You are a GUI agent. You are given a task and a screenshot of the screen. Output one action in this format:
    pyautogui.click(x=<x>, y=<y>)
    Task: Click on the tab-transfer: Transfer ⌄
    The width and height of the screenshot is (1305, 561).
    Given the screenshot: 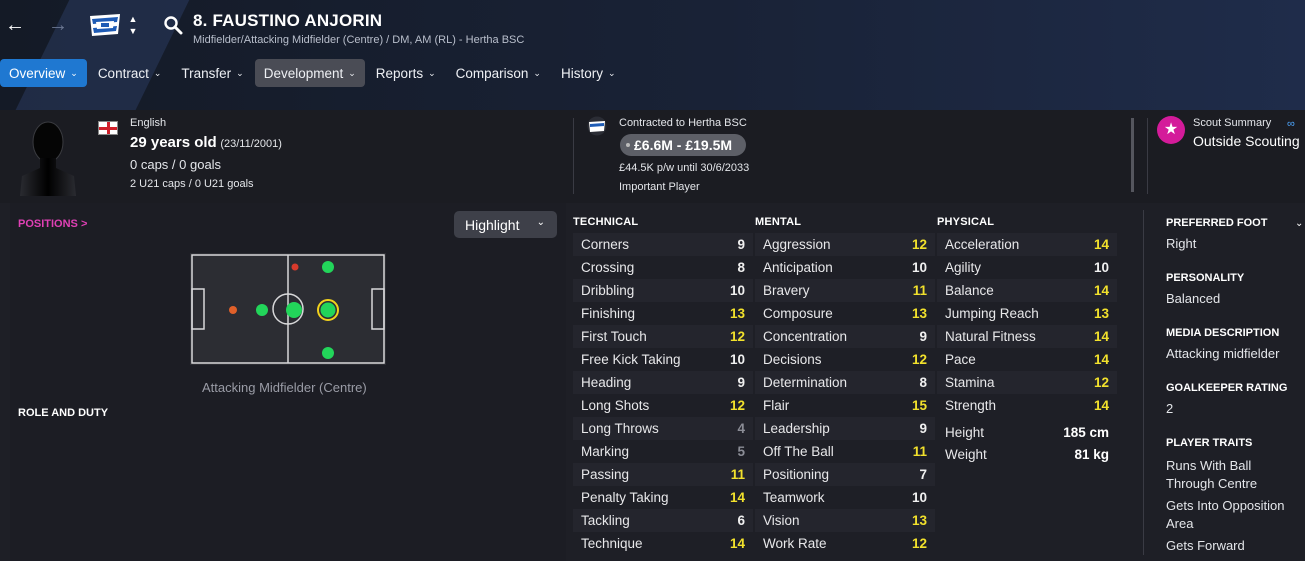 What is the action you would take?
    pyautogui.click(x=212, y=73)
    